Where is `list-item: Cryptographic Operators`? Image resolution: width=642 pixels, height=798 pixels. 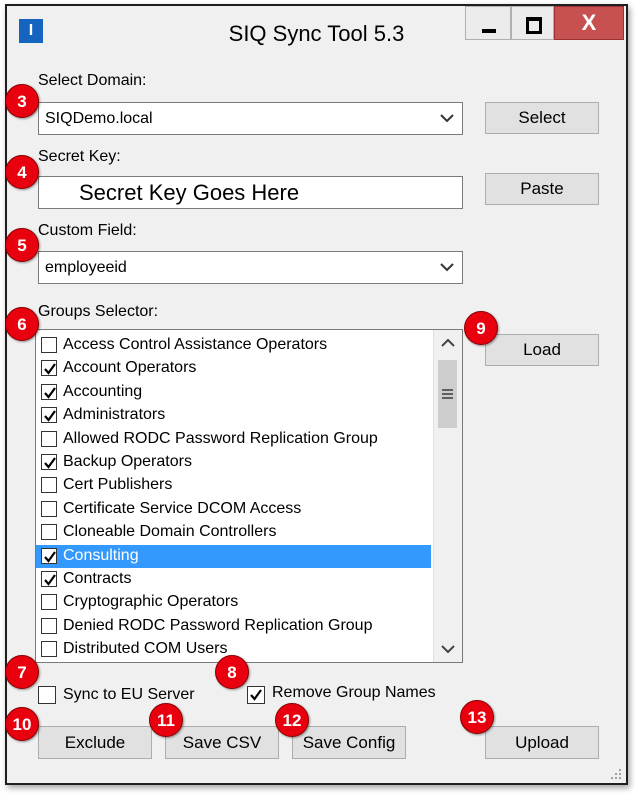 list-item: Cryptographic Operators is located at coordinates (233, 602).